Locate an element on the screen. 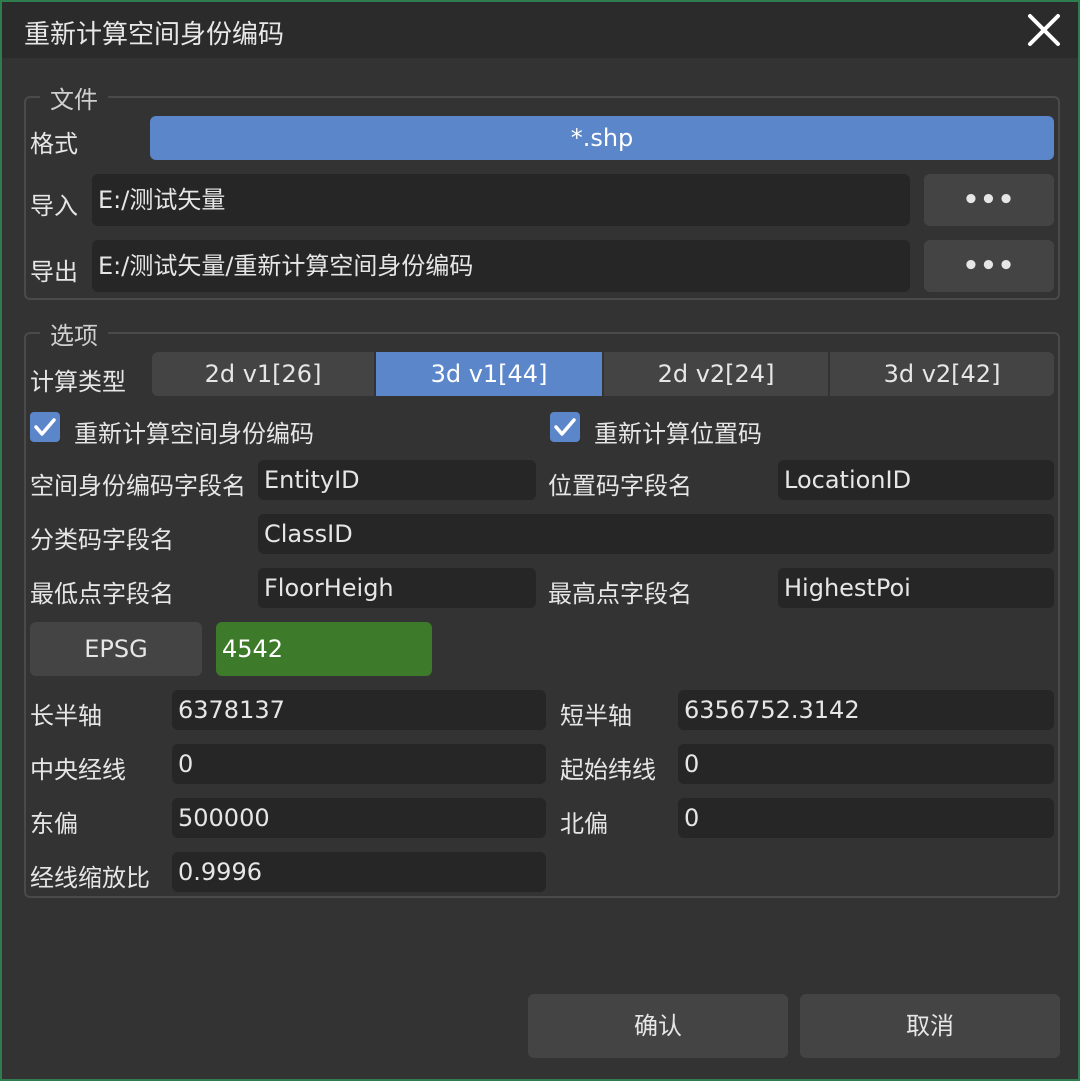  scale-factor-label: 经线缩放比 is located at coordinates (90, 878).